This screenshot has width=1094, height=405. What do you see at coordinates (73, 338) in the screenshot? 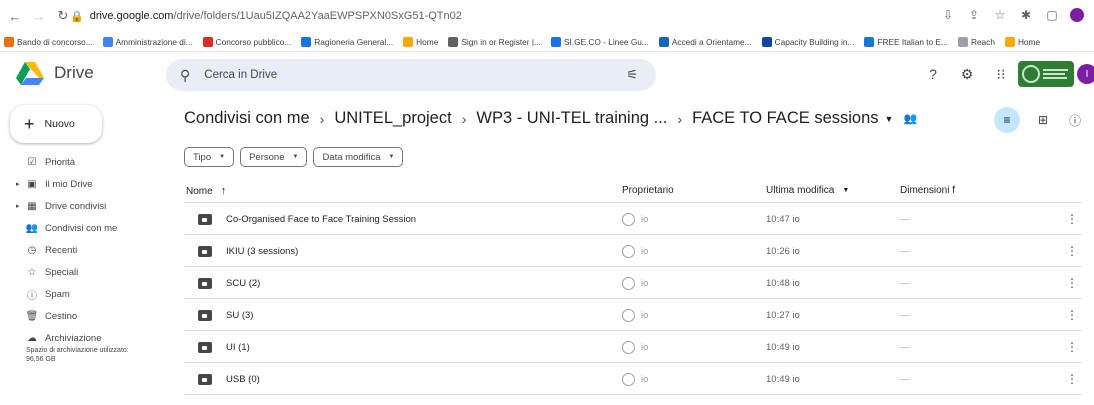
I see `sidebar-item-label: Archiviazione` at bounding box center [73, 338].